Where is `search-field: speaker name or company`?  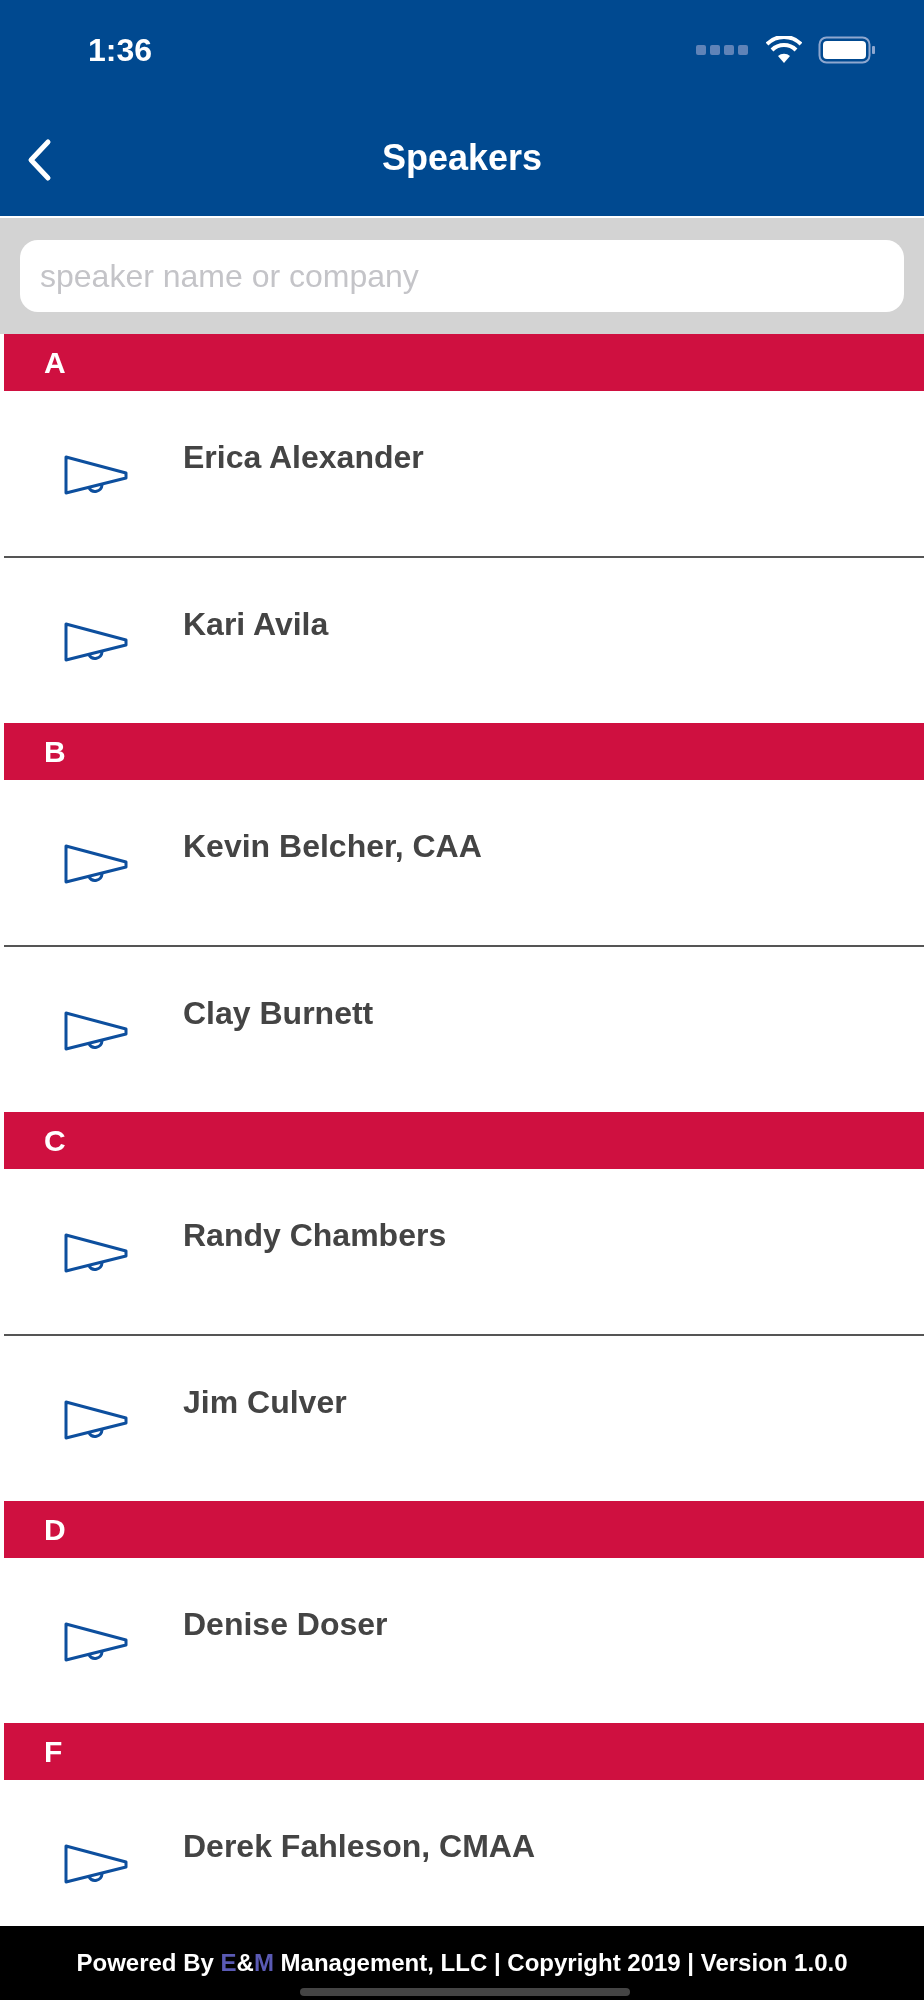
search-field: speaker name or company is located at coordinates (462, 276).